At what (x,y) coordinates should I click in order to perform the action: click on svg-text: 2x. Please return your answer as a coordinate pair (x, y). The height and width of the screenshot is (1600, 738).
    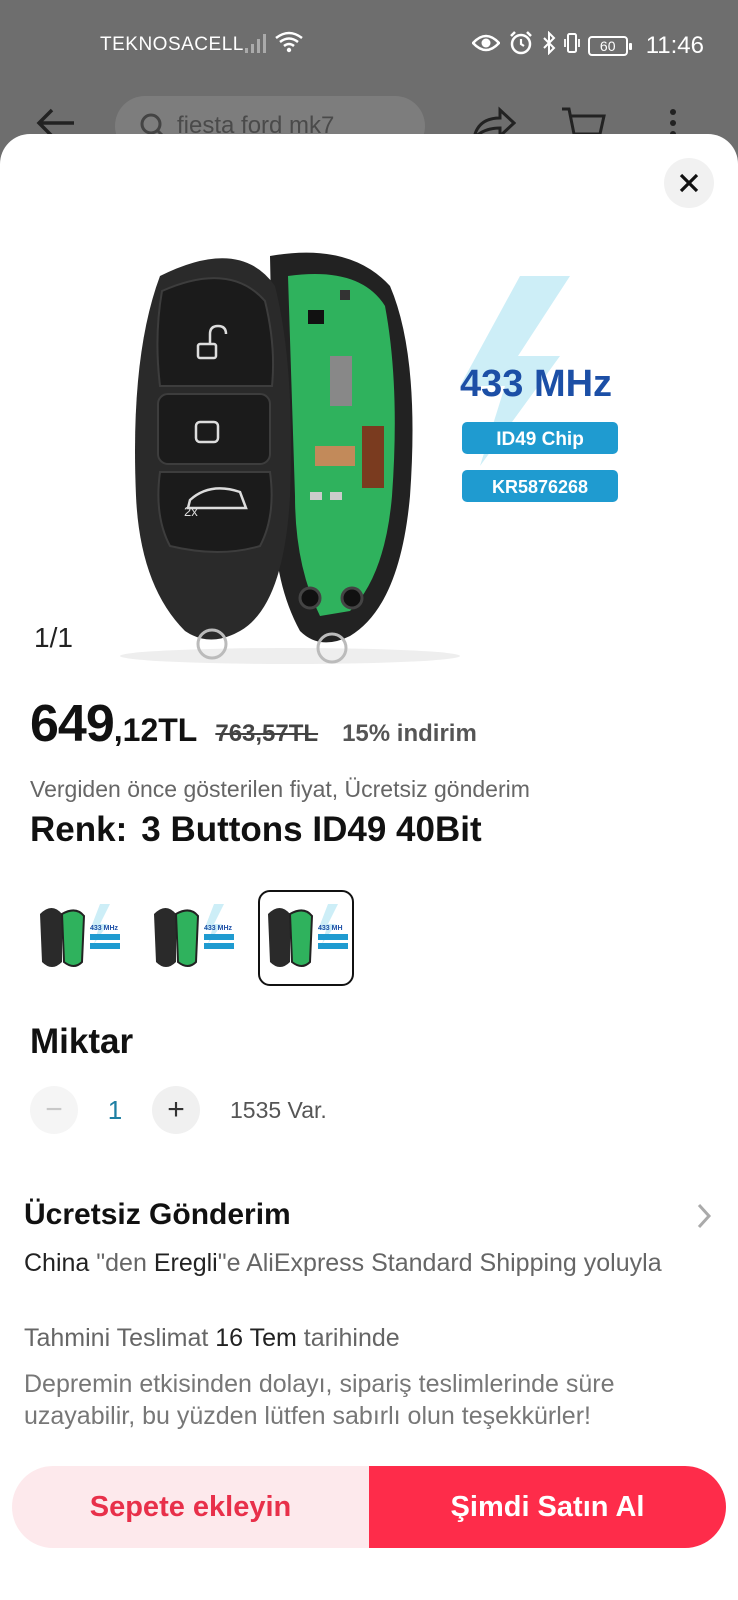
    Looking at the image, I should click on (191, 511).